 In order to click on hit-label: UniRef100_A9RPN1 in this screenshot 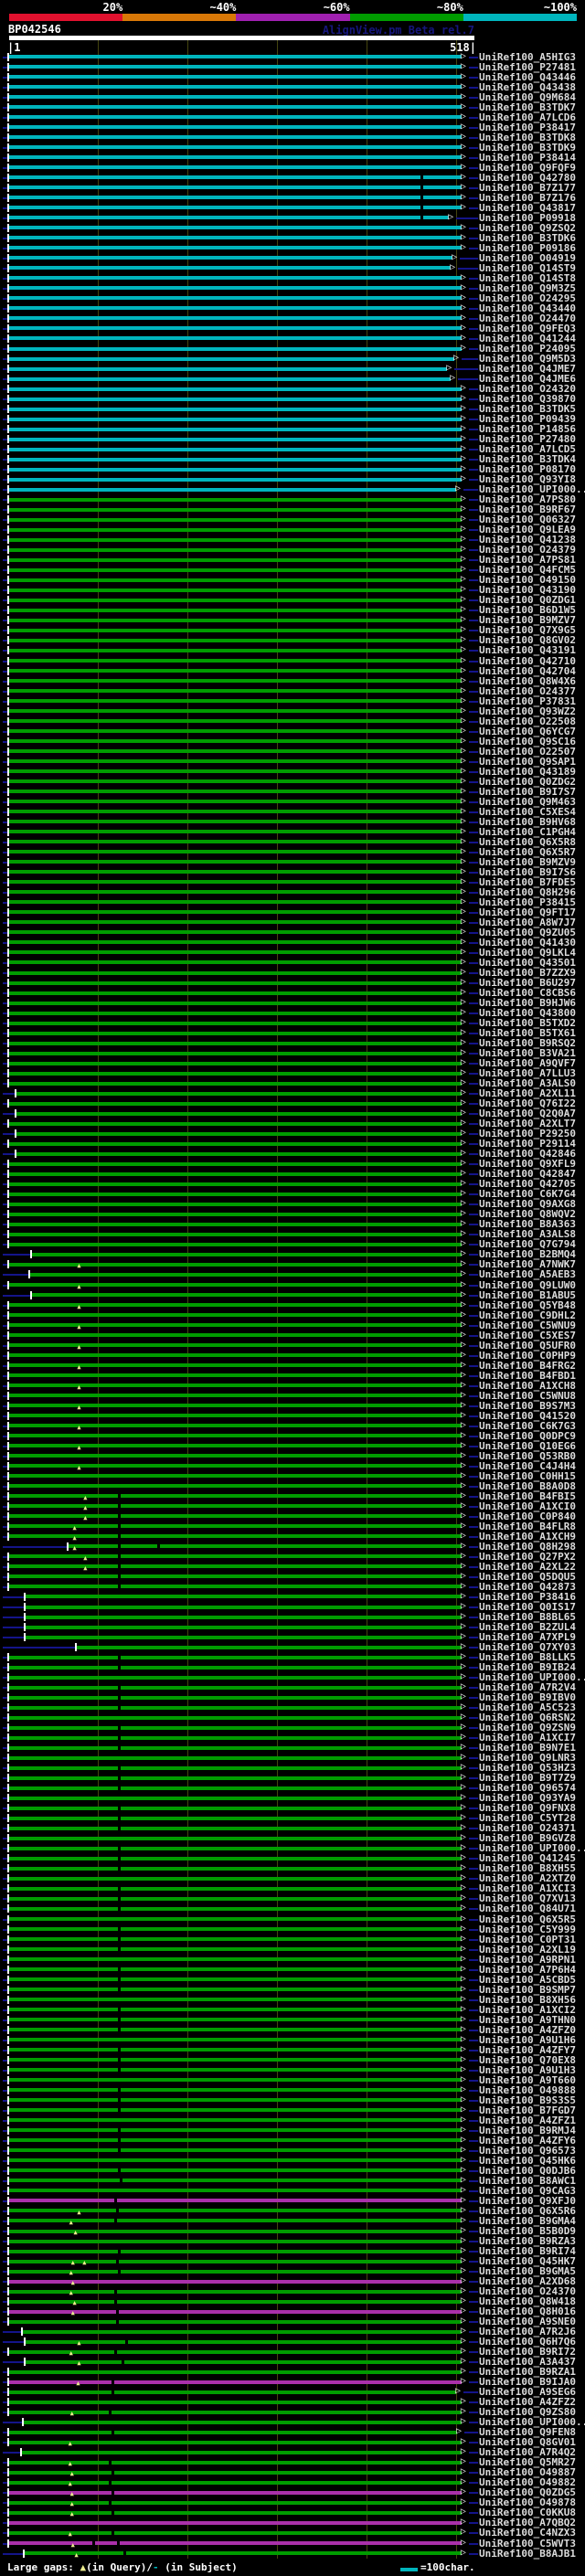, I will do `click(528, 1960)`.